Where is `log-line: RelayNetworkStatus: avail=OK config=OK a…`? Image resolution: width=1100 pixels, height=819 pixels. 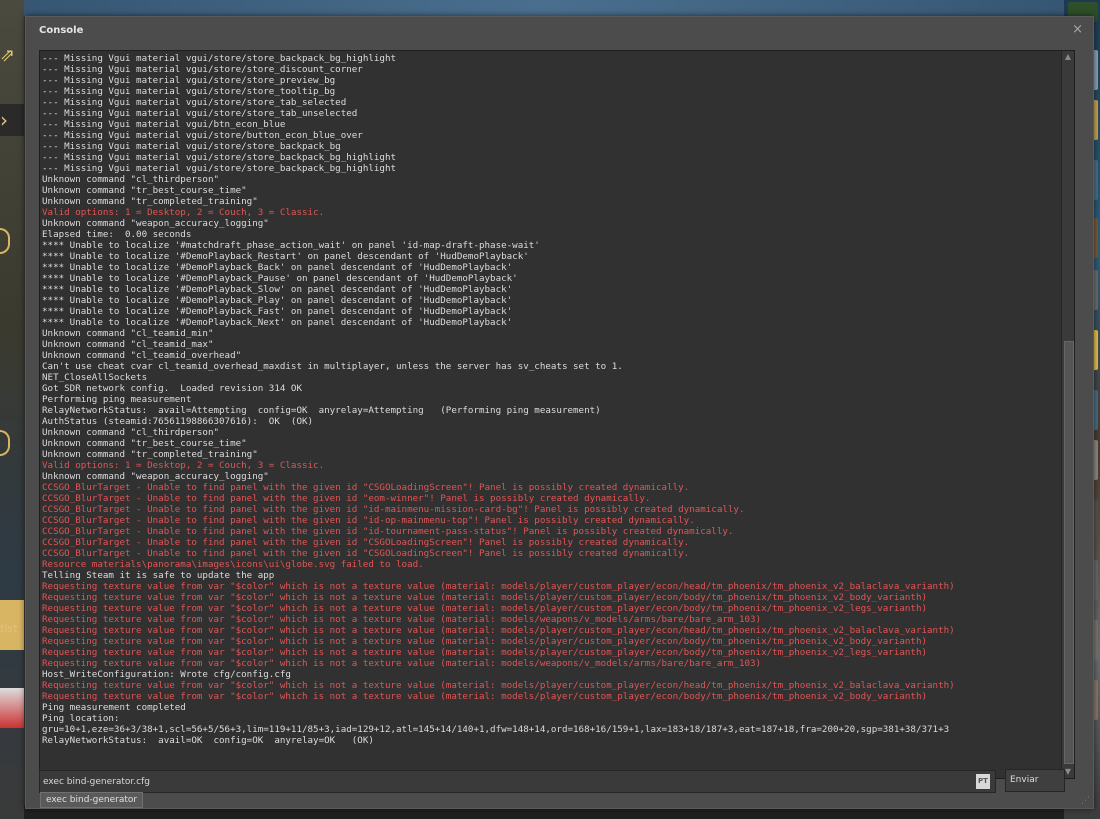 log-line: RelayNetworkStatus: avail=OK config=OK a… is located at coordinates (208, 740).